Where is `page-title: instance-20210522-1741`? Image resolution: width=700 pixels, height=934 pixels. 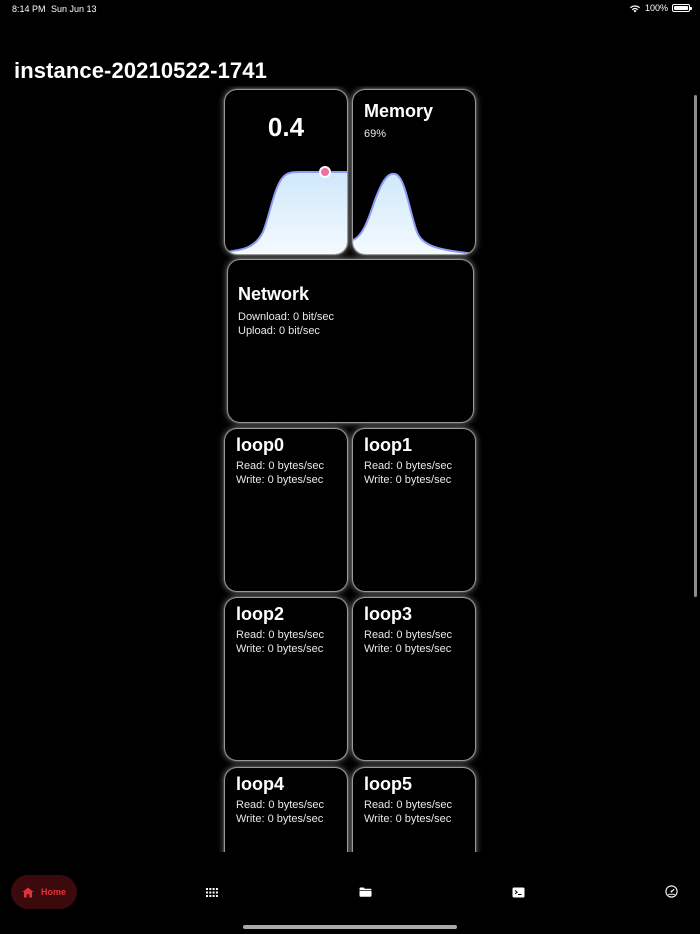 page-title: instance-20210522-1741 is located at coordinates (140, 70).